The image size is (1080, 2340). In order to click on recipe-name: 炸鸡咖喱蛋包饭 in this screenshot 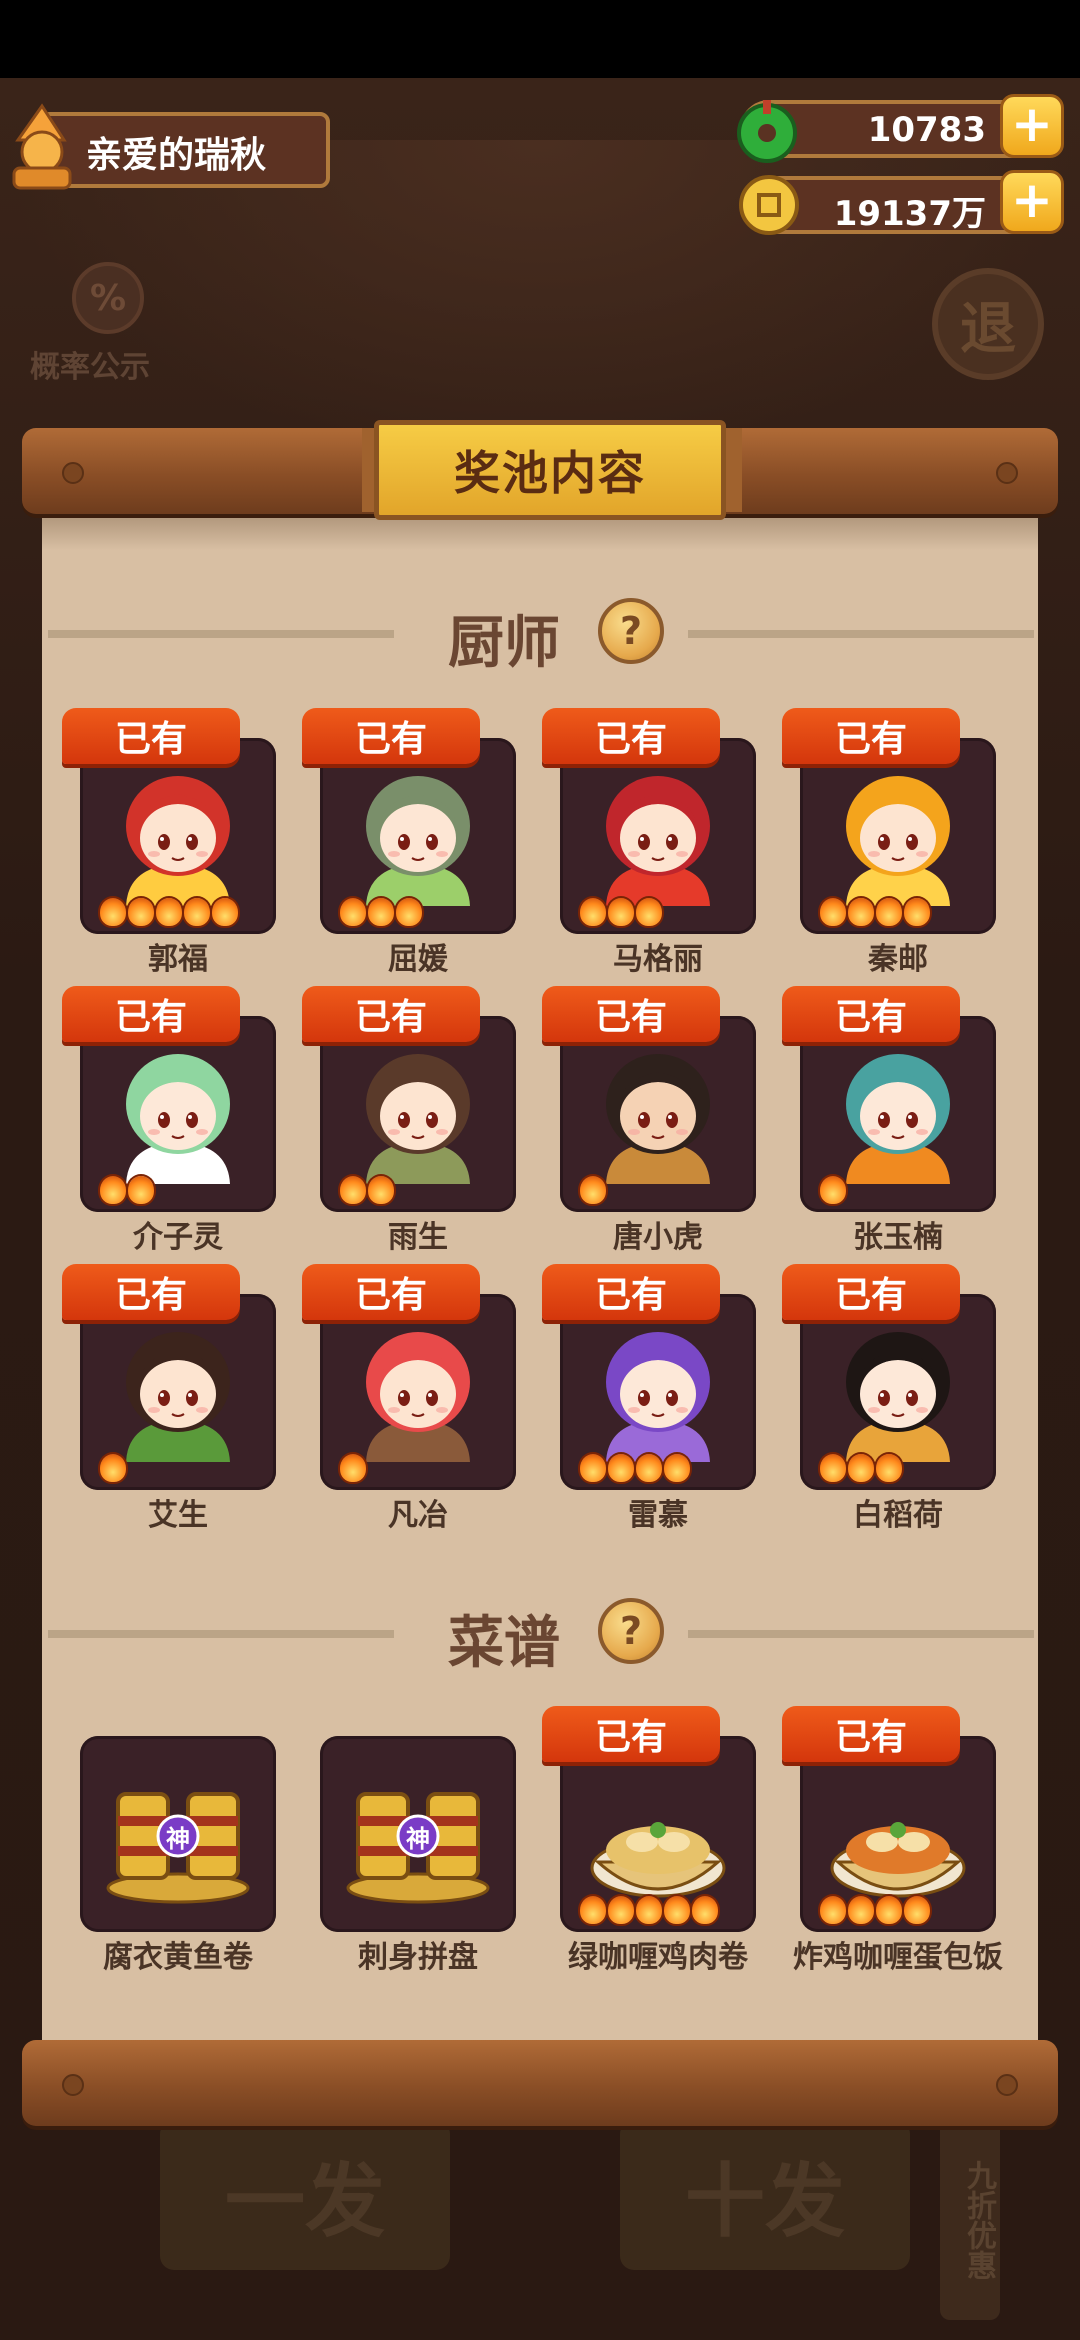, I will do `click(898, 1957)`.